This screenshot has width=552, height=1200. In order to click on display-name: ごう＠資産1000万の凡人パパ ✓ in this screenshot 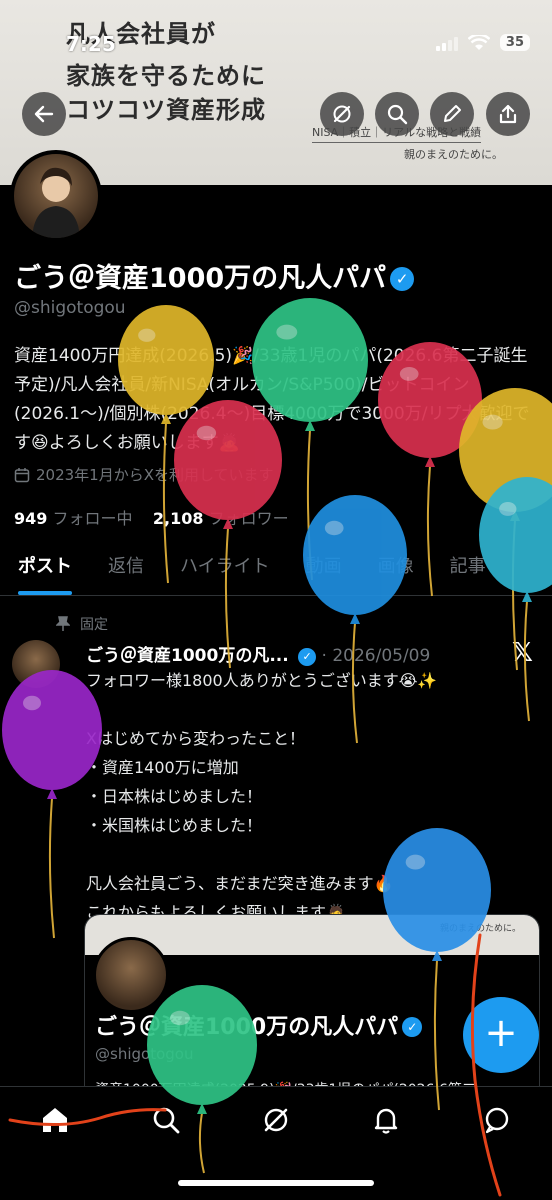, I will do `click(214, 275)`.